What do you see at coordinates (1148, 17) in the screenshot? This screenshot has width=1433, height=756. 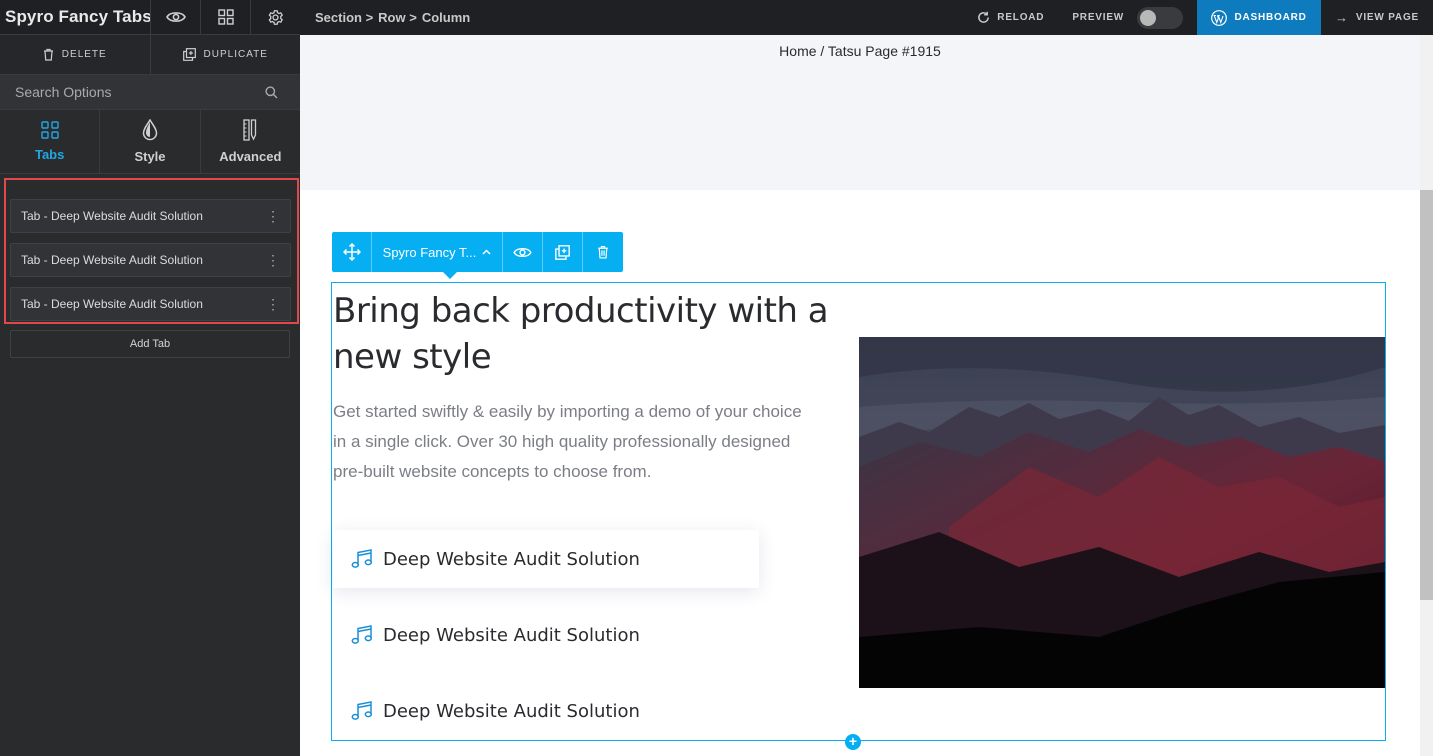 I see `toggle-knob` at bounding box center [1148, 17].